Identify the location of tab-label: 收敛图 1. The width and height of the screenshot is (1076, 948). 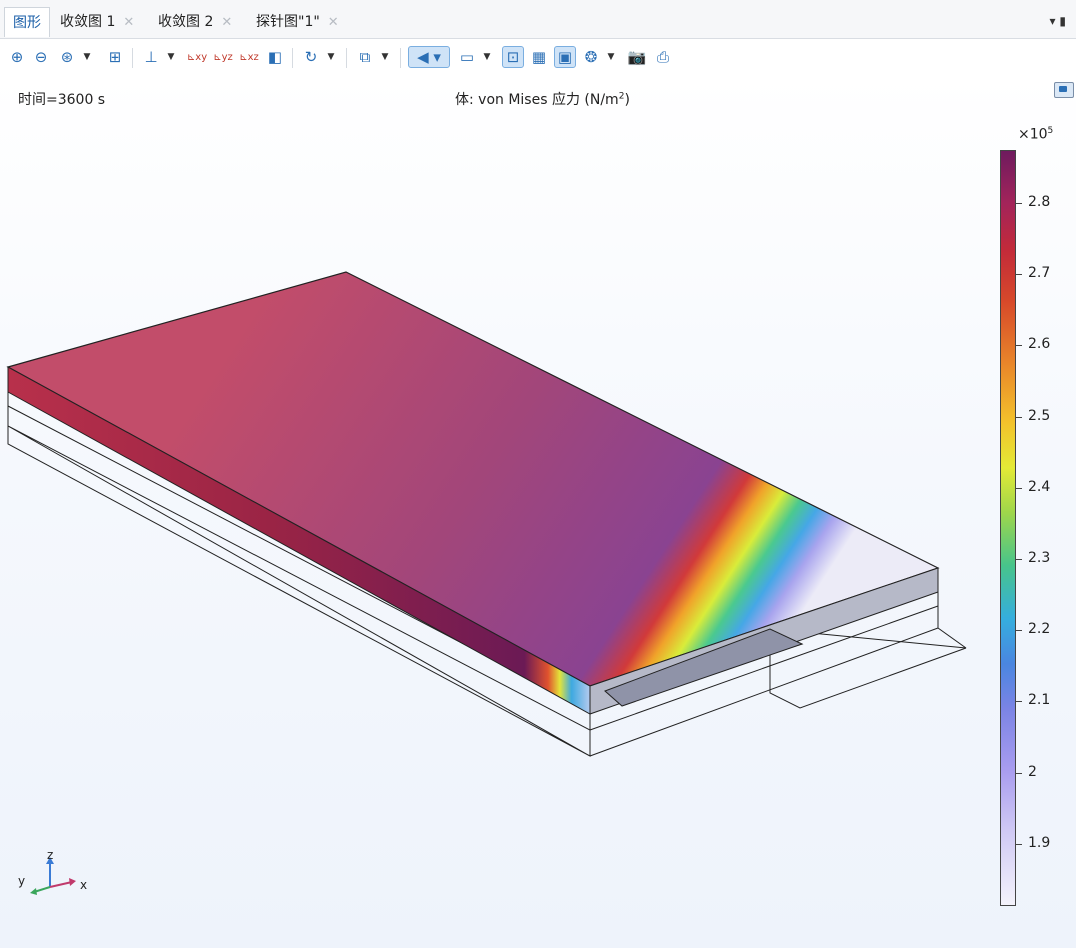
(88, 22).